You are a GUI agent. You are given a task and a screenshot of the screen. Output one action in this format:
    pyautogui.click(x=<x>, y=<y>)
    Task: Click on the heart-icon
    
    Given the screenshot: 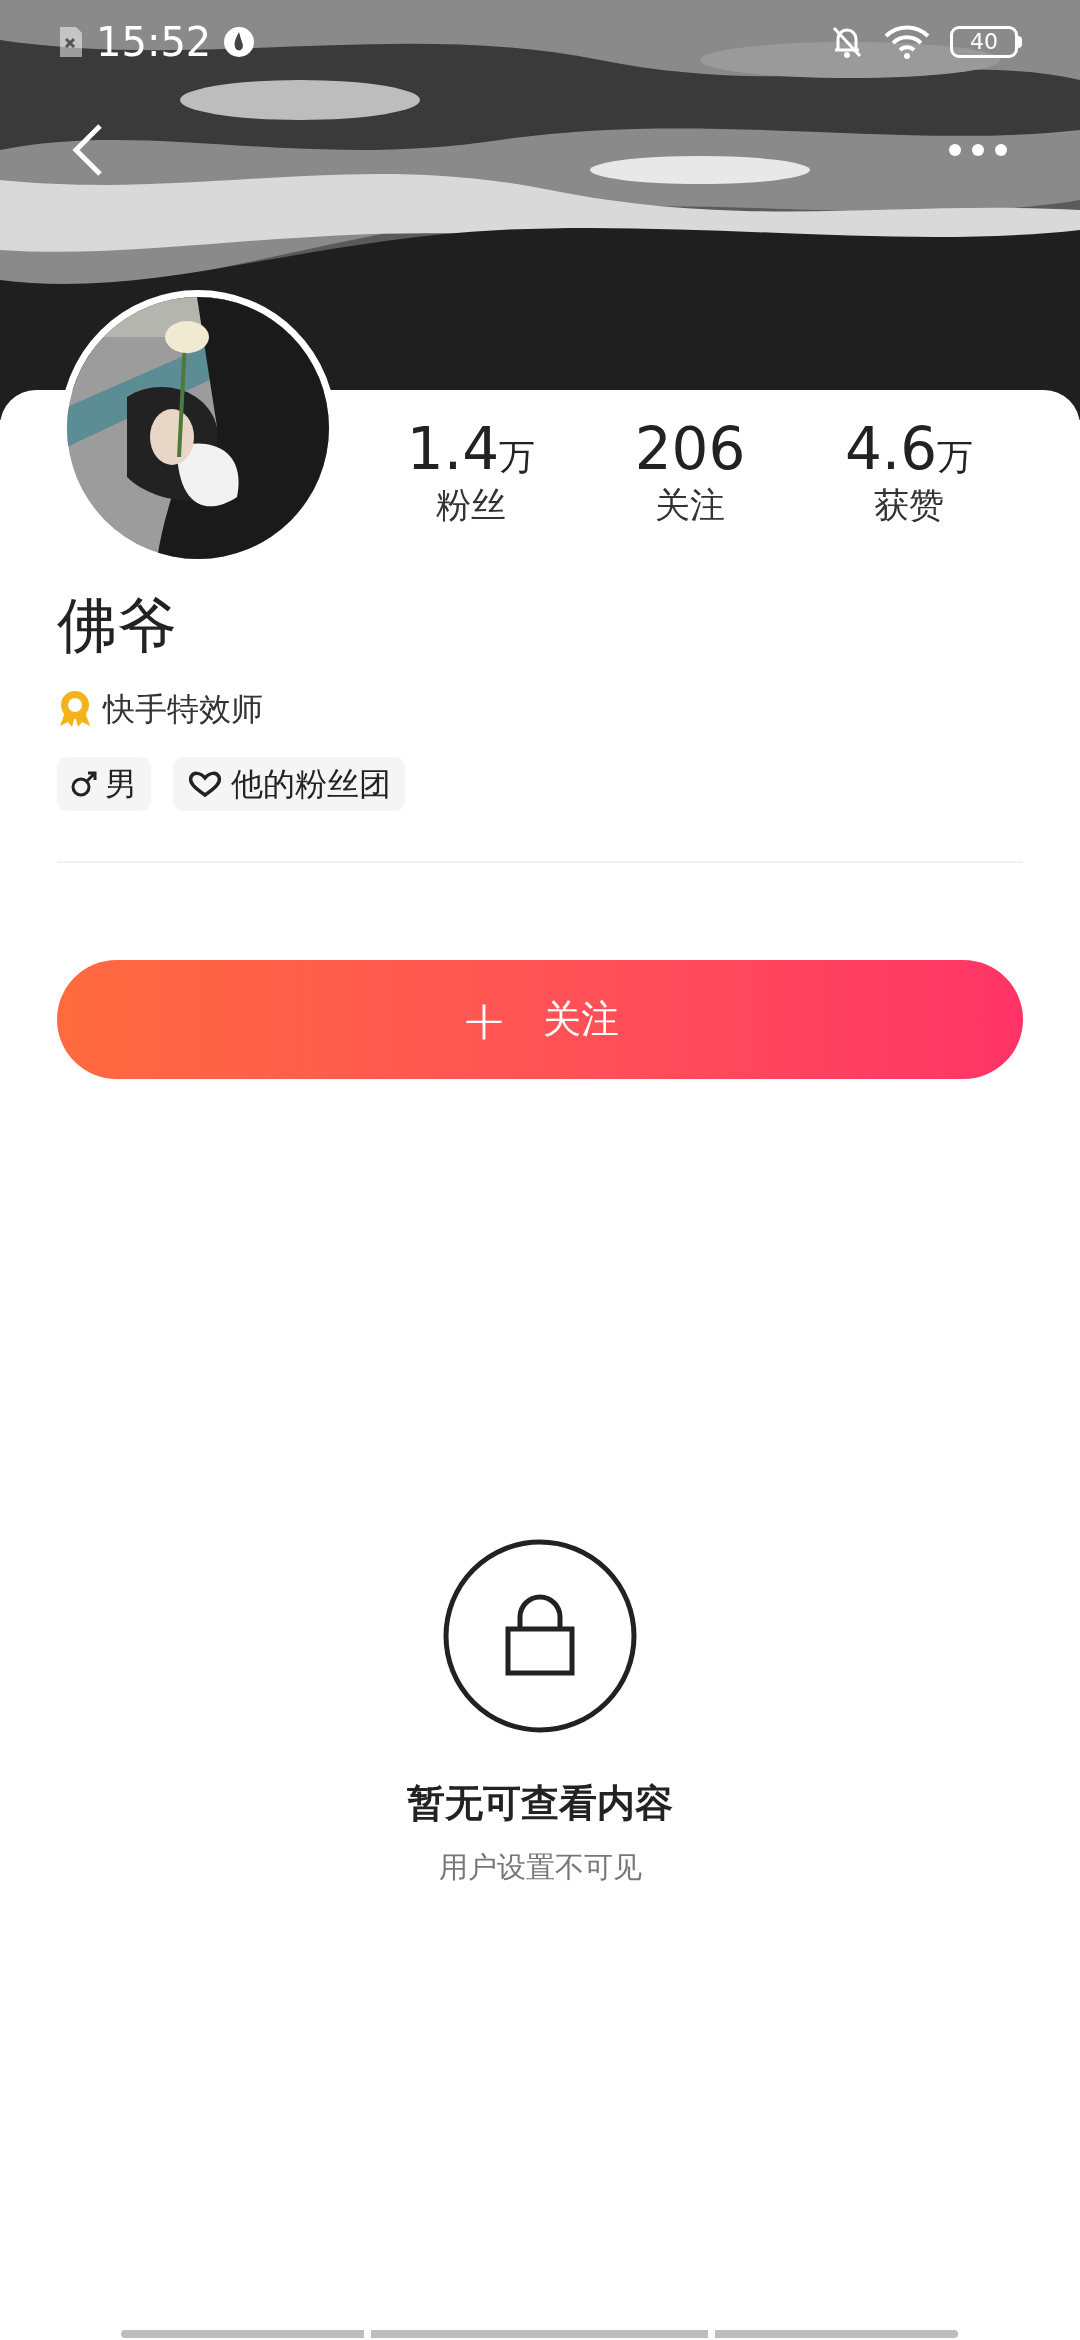 What is the action you would take?
    pyautogui.click(x=205, y=784)
    